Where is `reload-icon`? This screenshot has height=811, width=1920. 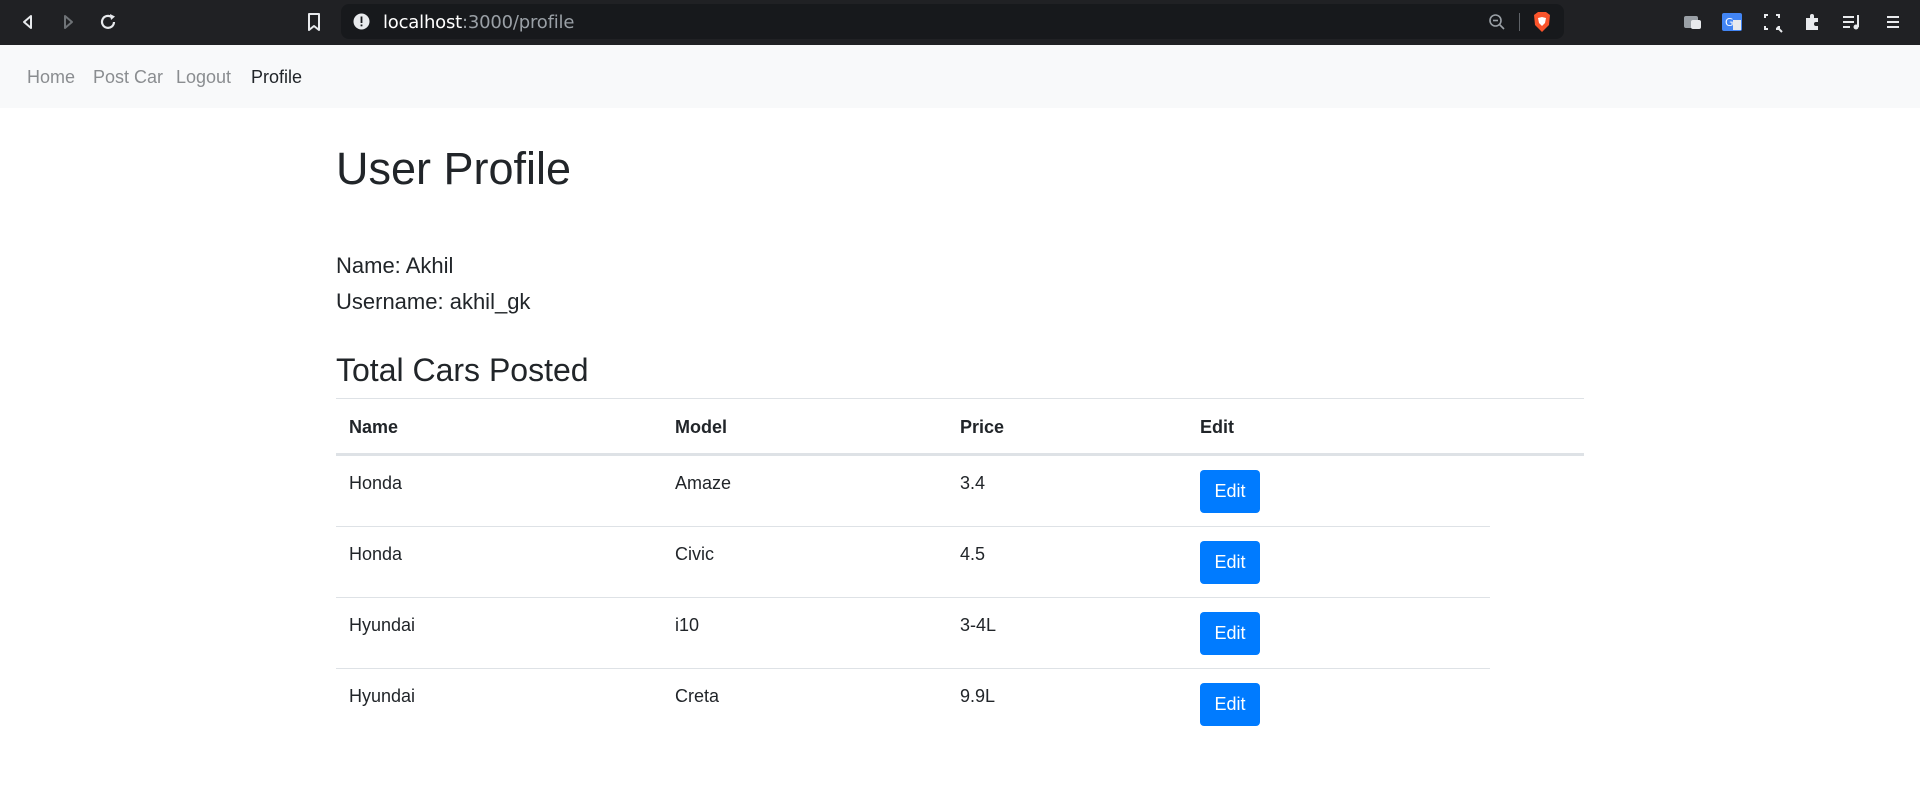
reload-icon is located at coordinates (108, 22).